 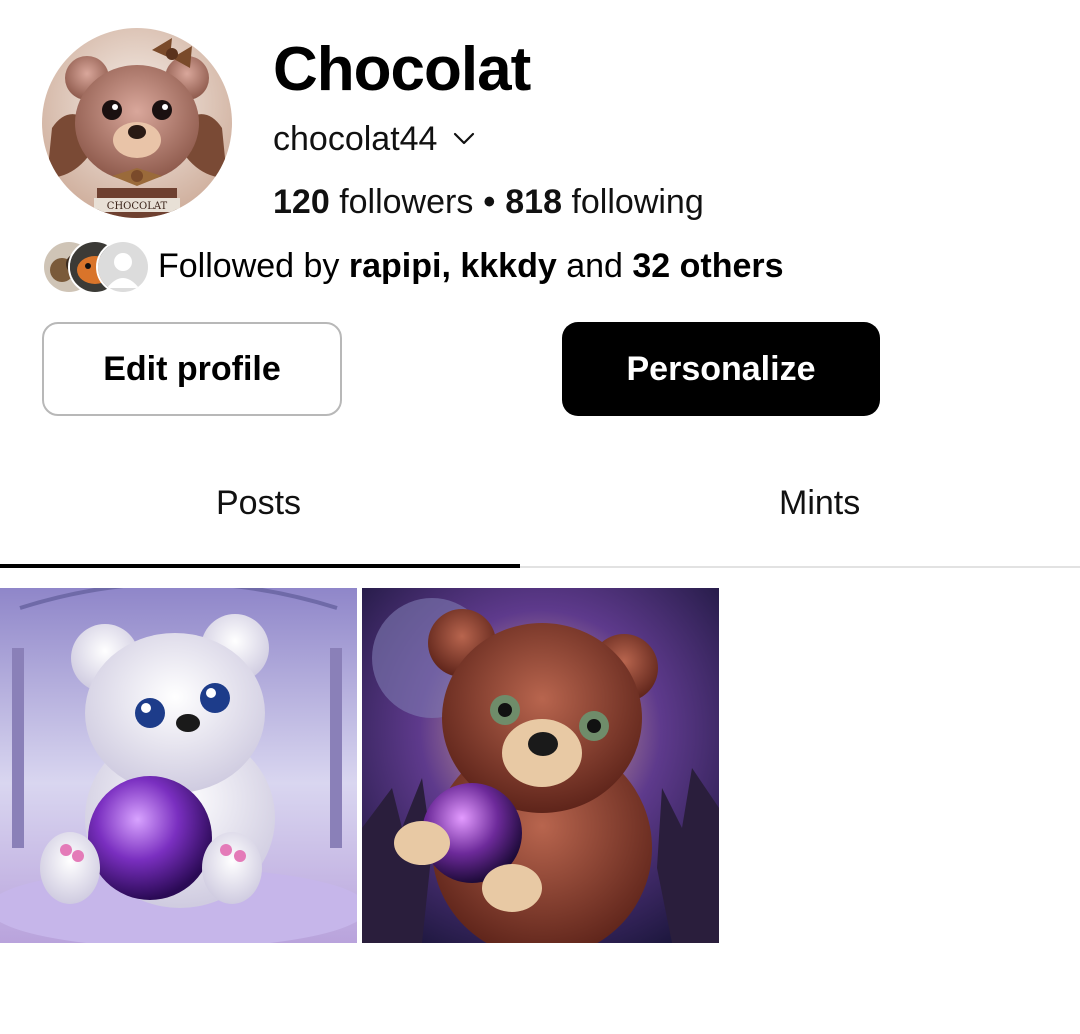 I want to click on following-label: following, so click(x=637, y=201).